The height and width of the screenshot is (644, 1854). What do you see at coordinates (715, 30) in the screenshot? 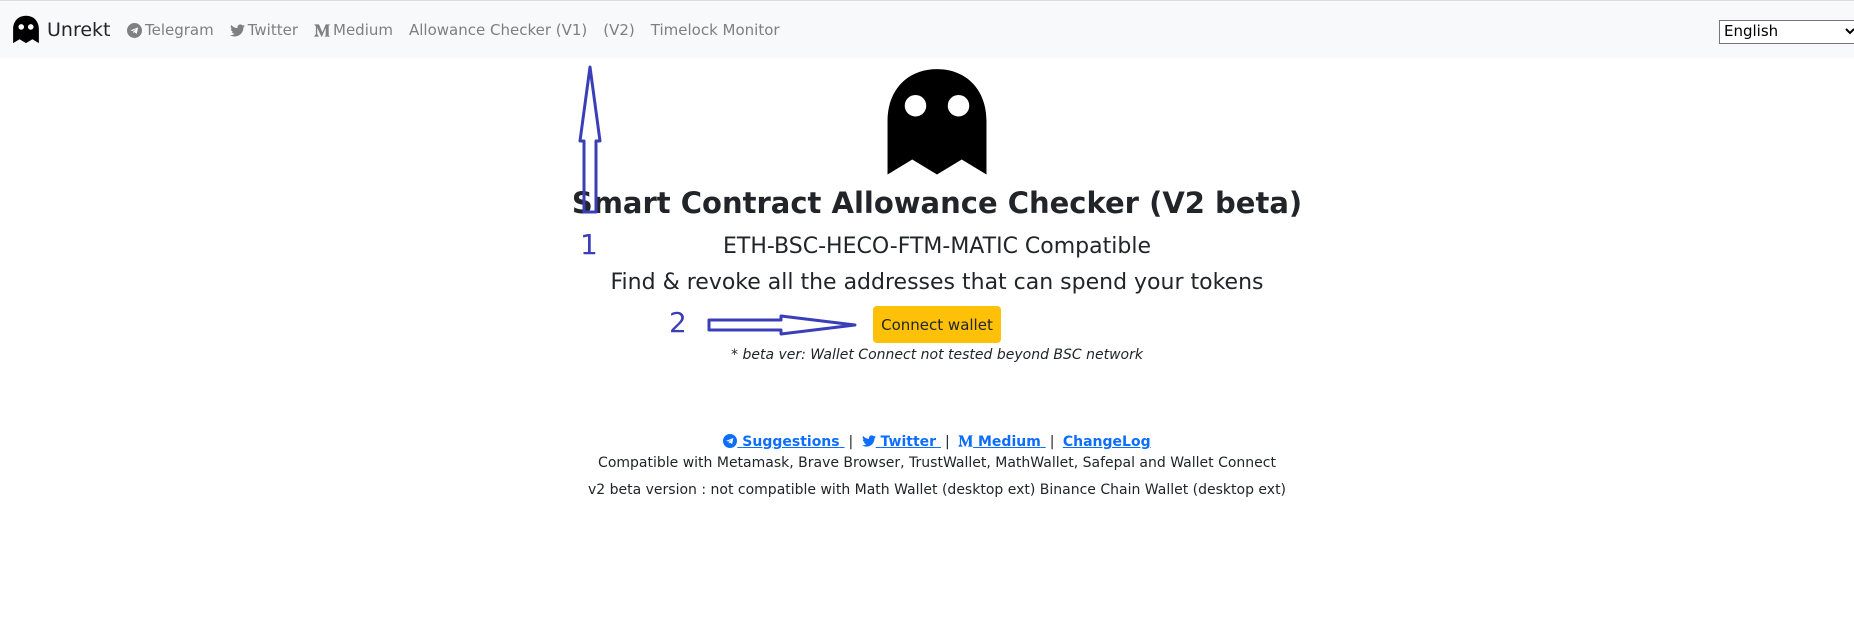
I see `nav-link-timelock-monitor: Timelock Monitor` at bounding box center [715, 30].